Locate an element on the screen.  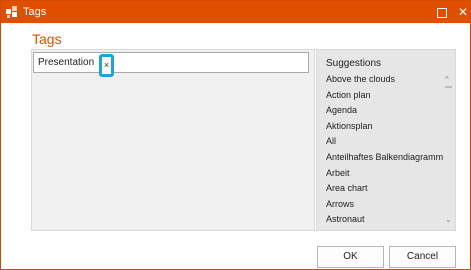
tag-chip-label: Presentation is located at coordinates (66, 62).